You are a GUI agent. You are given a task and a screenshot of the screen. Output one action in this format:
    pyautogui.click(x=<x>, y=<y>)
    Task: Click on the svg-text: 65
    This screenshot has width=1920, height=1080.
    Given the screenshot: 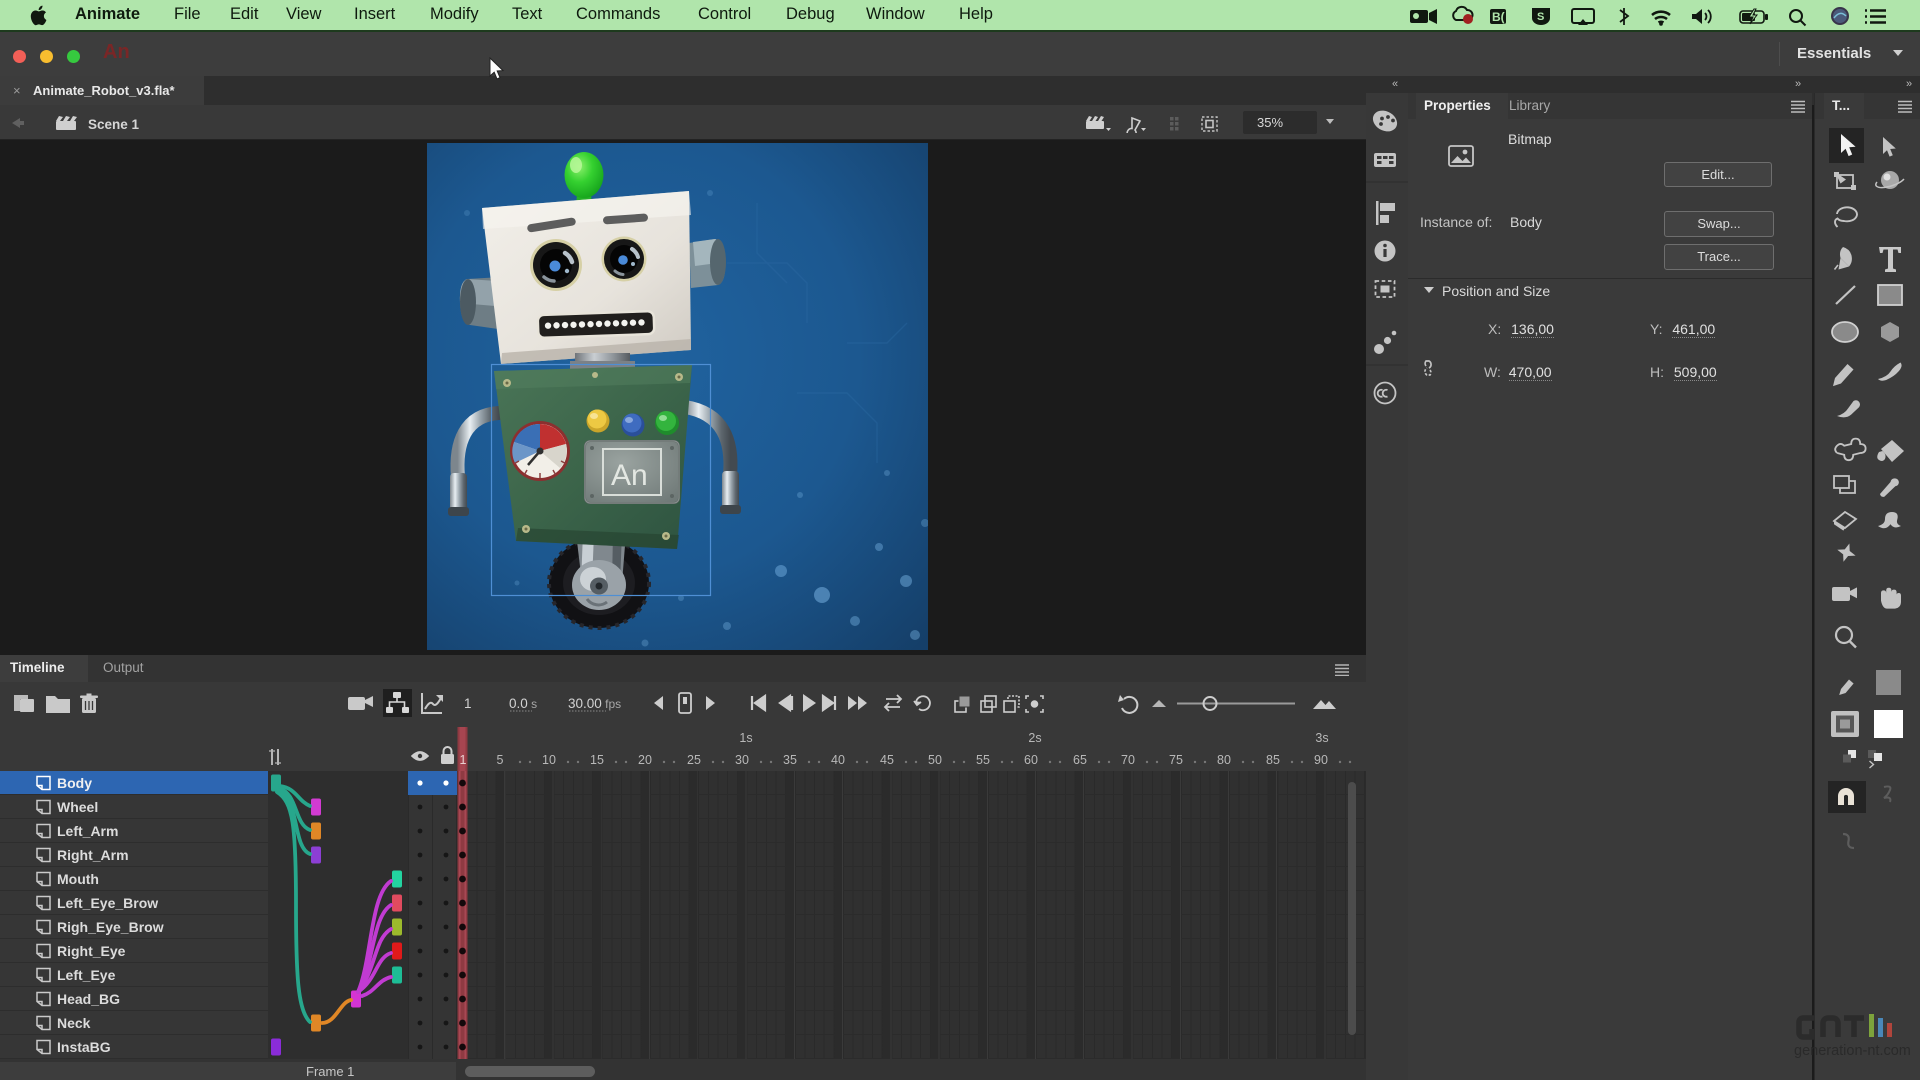 What is the action you would take?
    pyautogui.click(x=1080, y=760)
    